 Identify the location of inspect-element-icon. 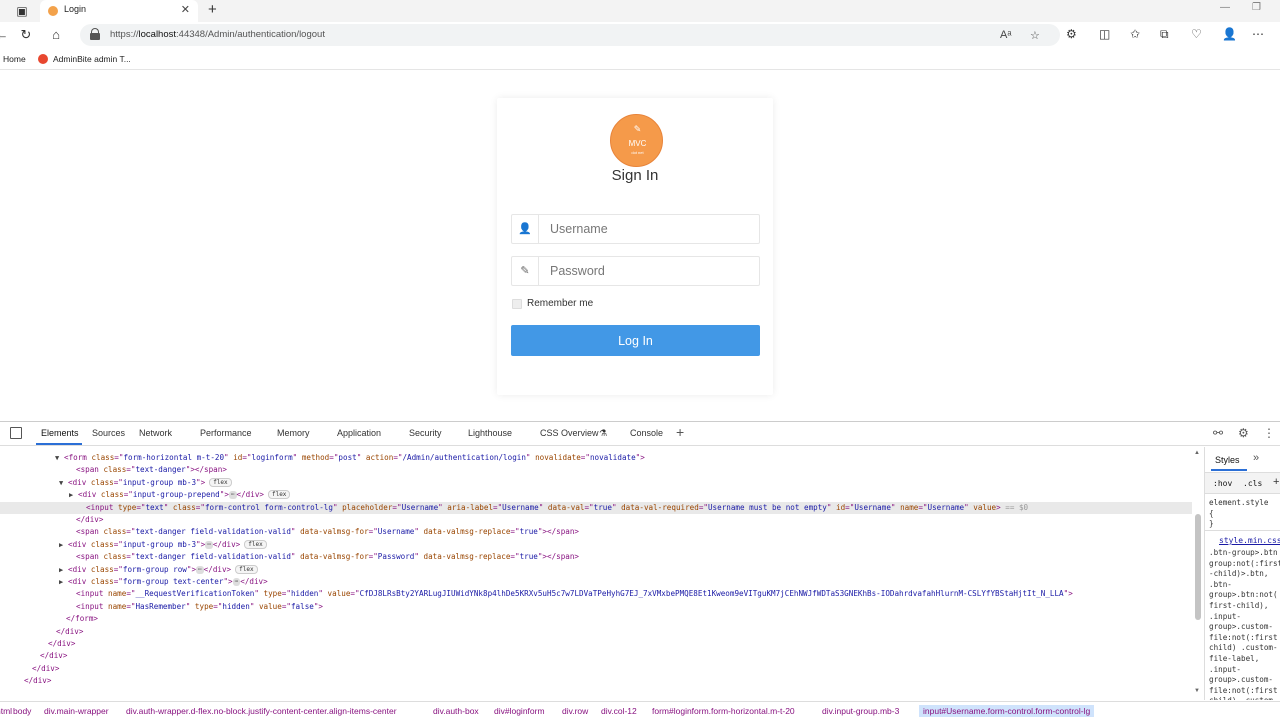
(16, 433).